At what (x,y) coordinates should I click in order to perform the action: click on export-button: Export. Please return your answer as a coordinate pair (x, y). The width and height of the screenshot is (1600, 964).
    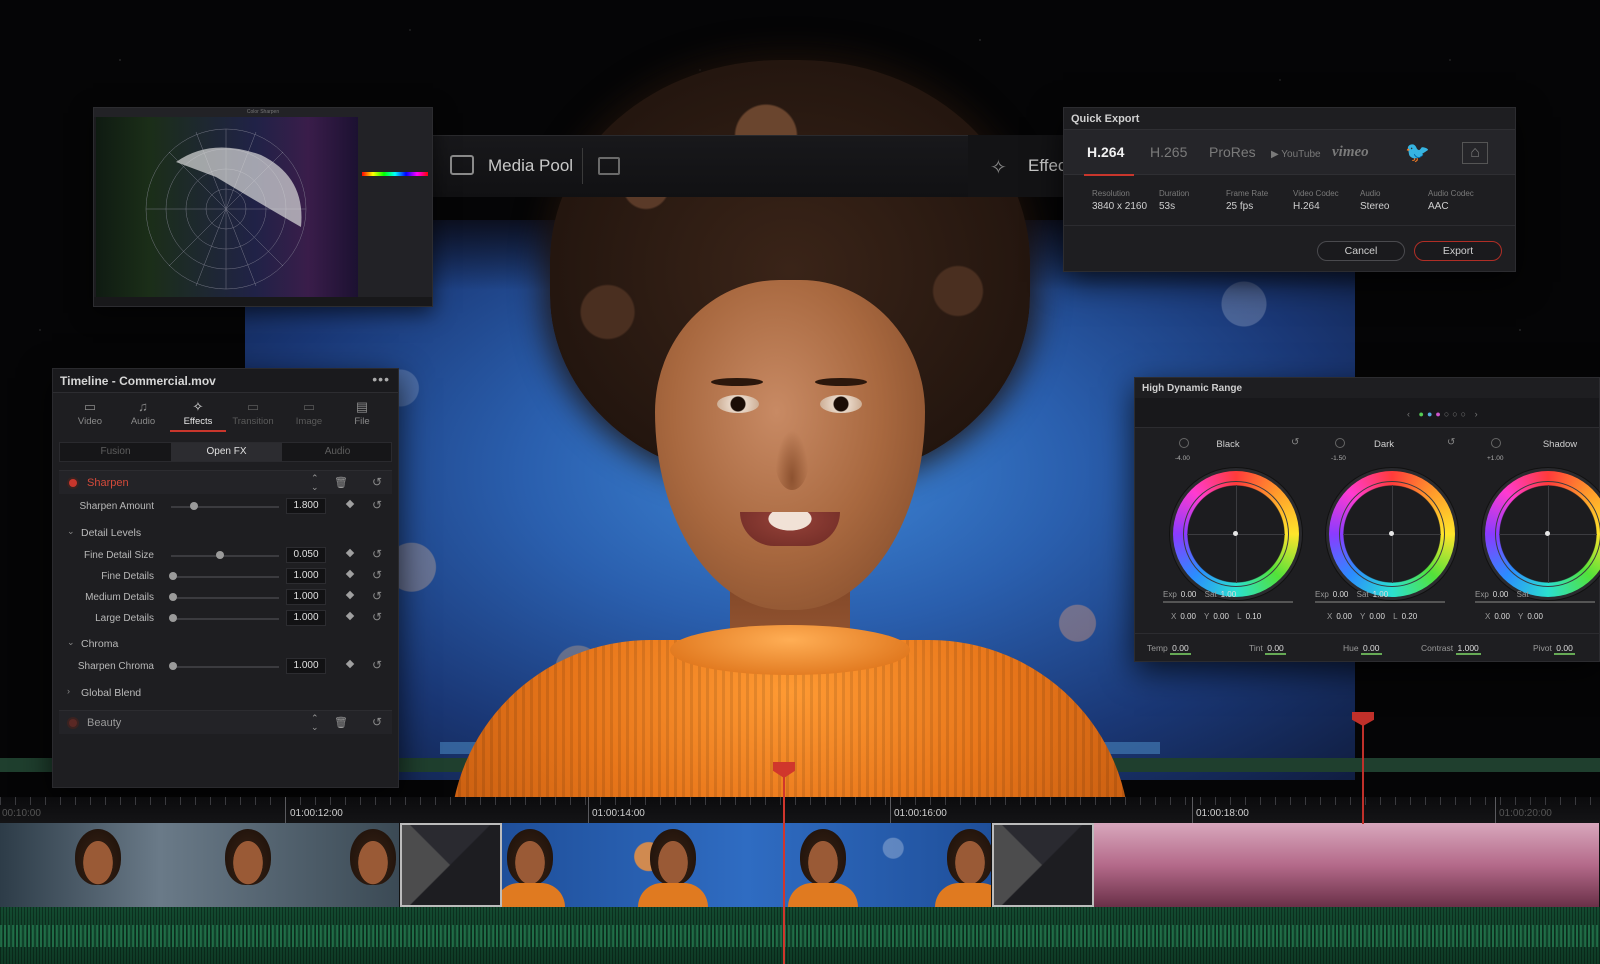
    Looking at the image, I should click on (1458, 251).